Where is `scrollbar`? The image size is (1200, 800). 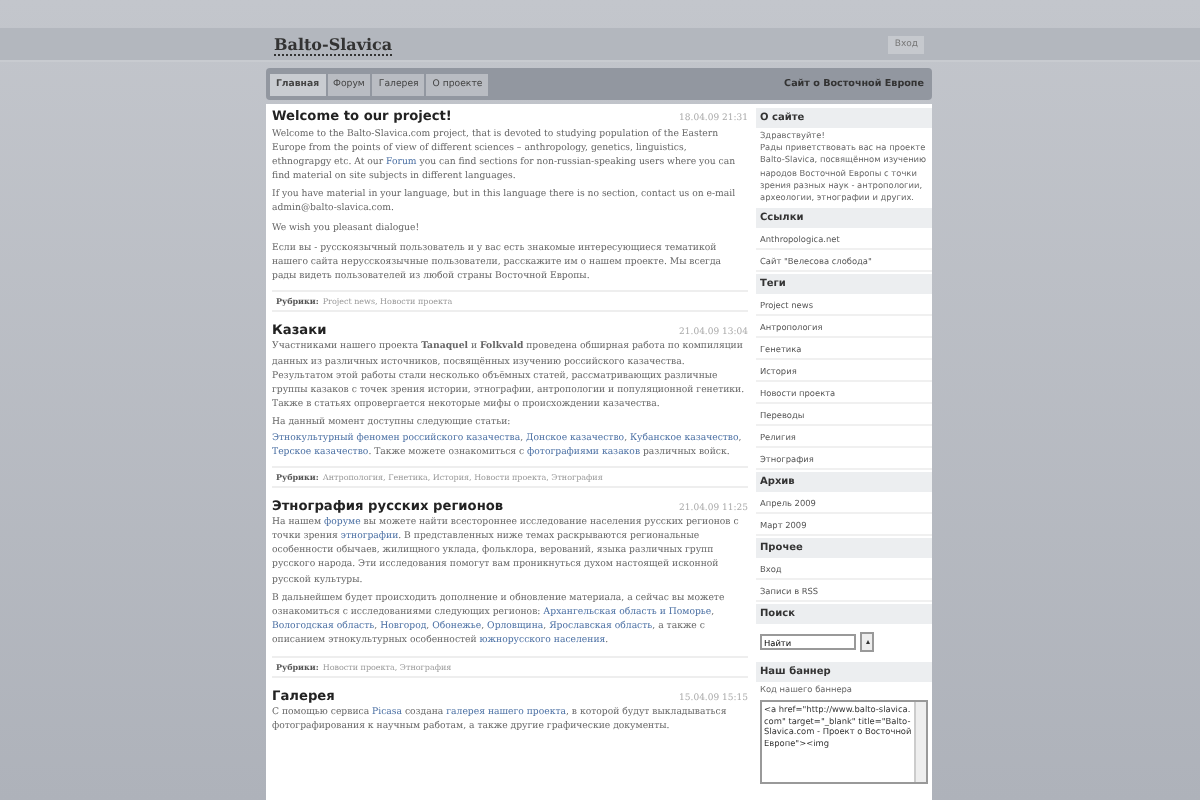 scrollbar is located at coordinates (920, 742).